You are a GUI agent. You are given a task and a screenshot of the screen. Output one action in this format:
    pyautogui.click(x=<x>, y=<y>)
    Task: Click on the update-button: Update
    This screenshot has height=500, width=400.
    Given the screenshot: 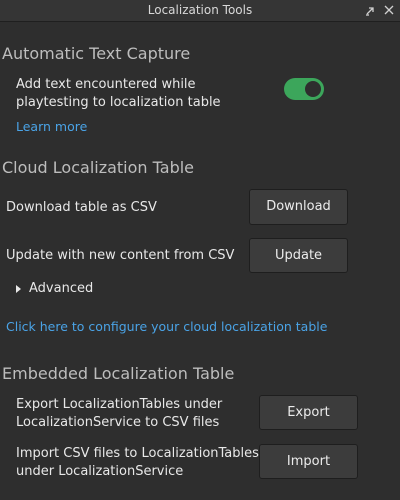 What is the action you would take?
    pyautogui.click(x=298, y=255)
    